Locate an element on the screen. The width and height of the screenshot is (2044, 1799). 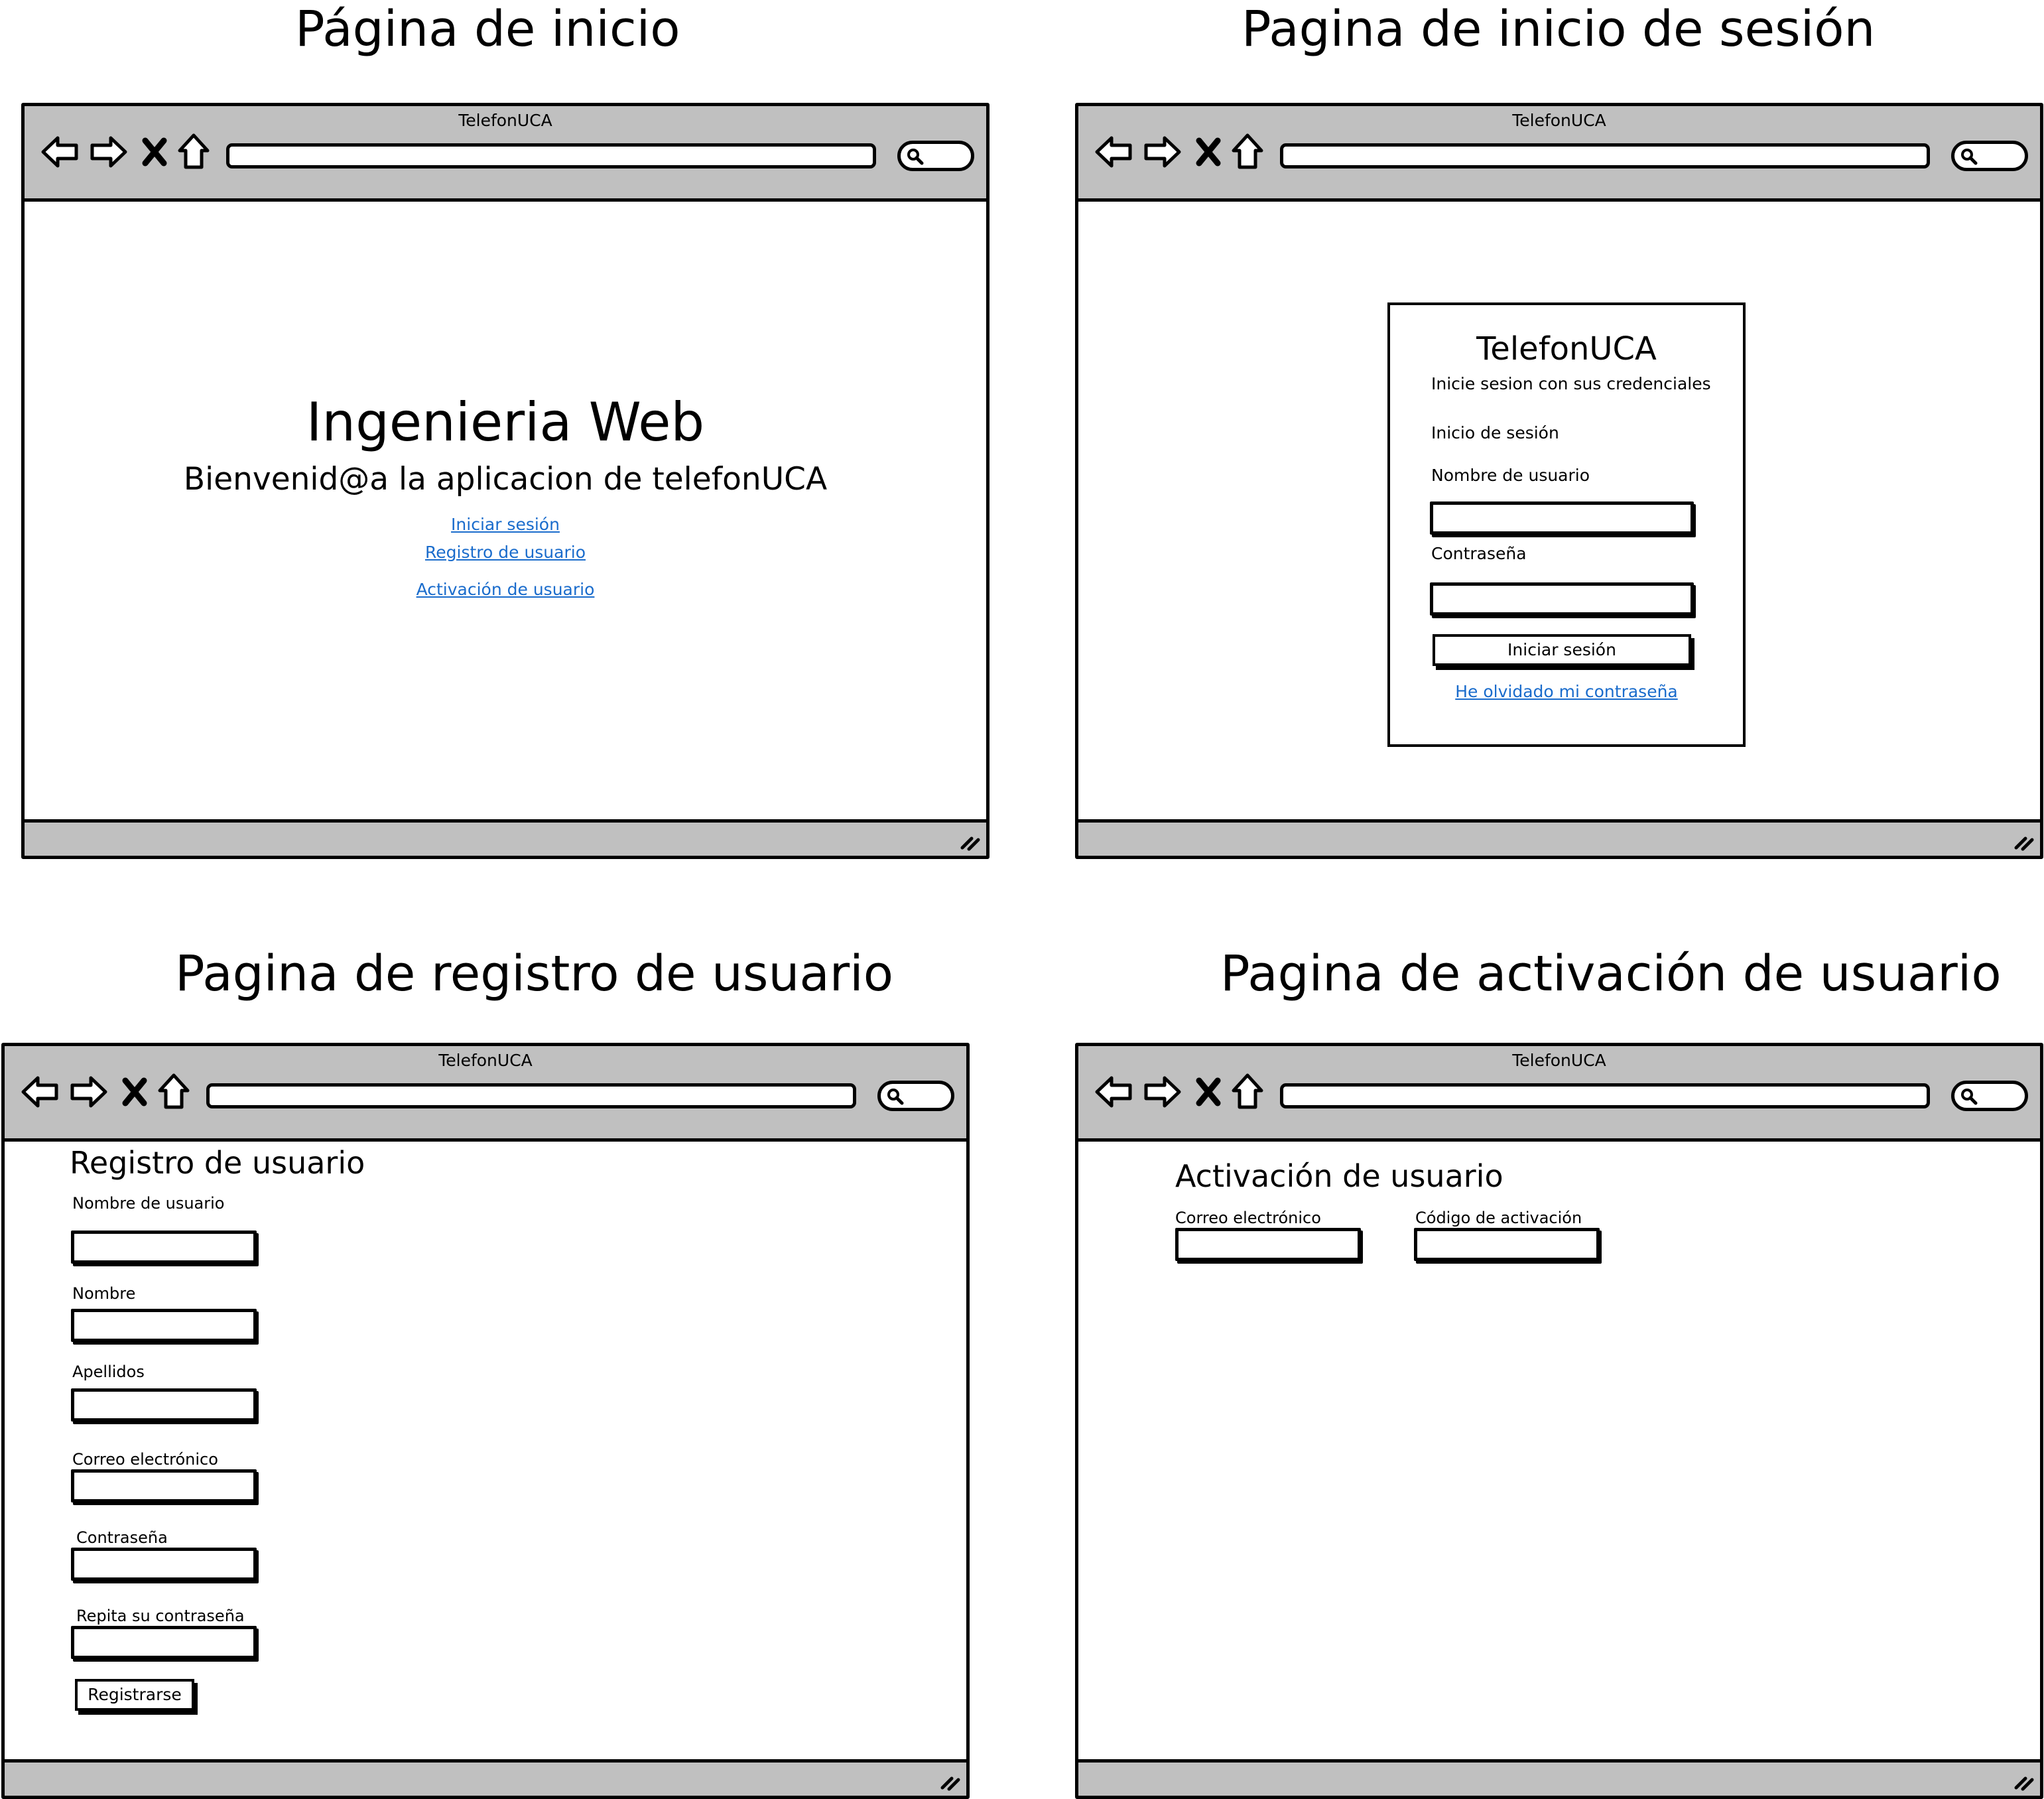
link-register: Registro de usuario is located at coordinates (505, 552).